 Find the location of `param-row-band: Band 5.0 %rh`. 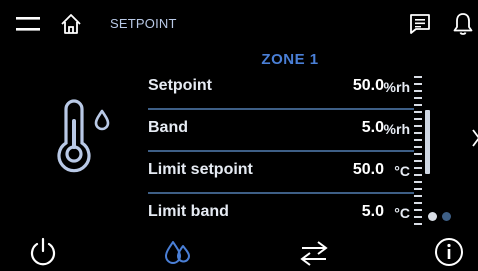

param-row-band: Band 5.0 %rh is located at coordinates (281, 132).